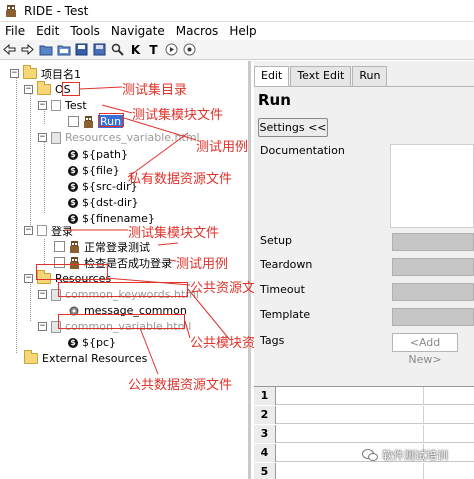 This screenshot has height=479, width=474. What do you see at coordinates (103, 202) in the screenshot?
I see `tree-item-variable: $ ${dst-dir}` at bounding box center [103, 202].